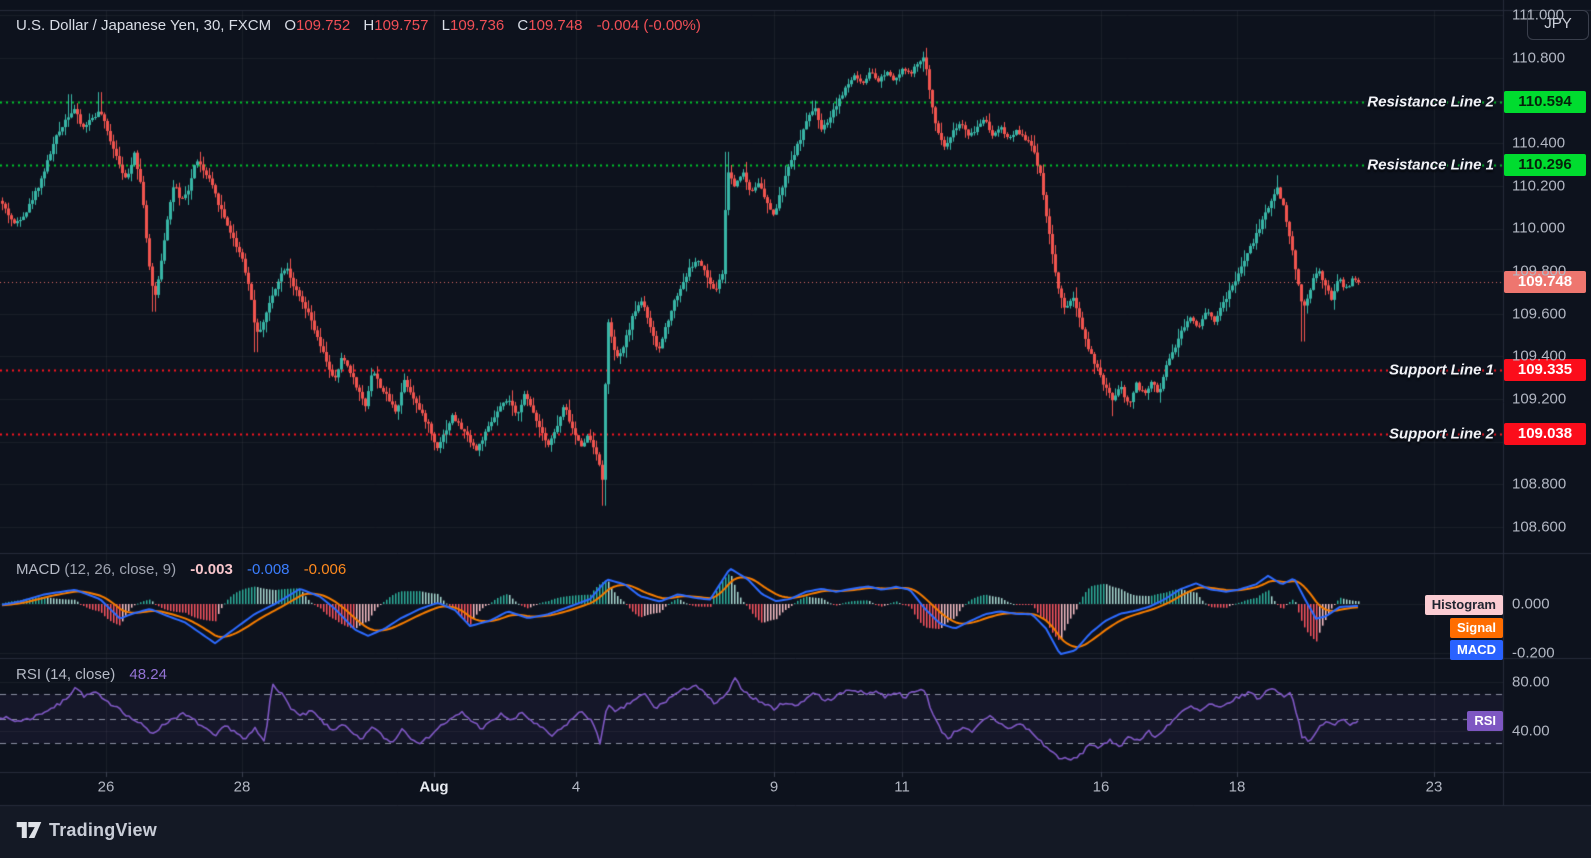 The width and height of the screenshot is (1591, 858). I want to click on high-label: H, so click(369, 25).